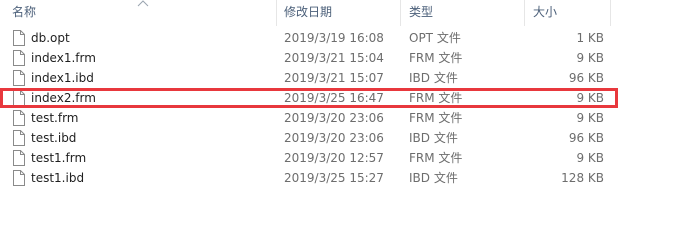  I want to click on column-header-date-label: 修改日期, so click(308, 12).